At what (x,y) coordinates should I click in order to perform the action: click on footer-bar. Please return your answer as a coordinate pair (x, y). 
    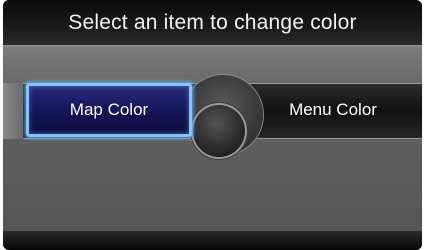
    Looking at the image, I should click on (212, 240).